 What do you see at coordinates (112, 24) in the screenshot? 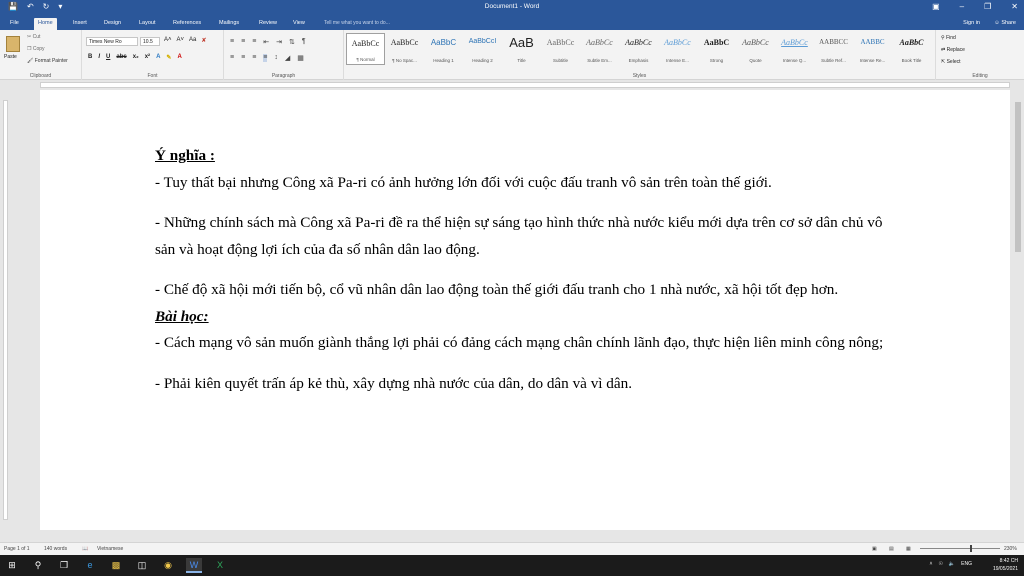
I see `tab-design: Design` at bounding box center [112, 24].